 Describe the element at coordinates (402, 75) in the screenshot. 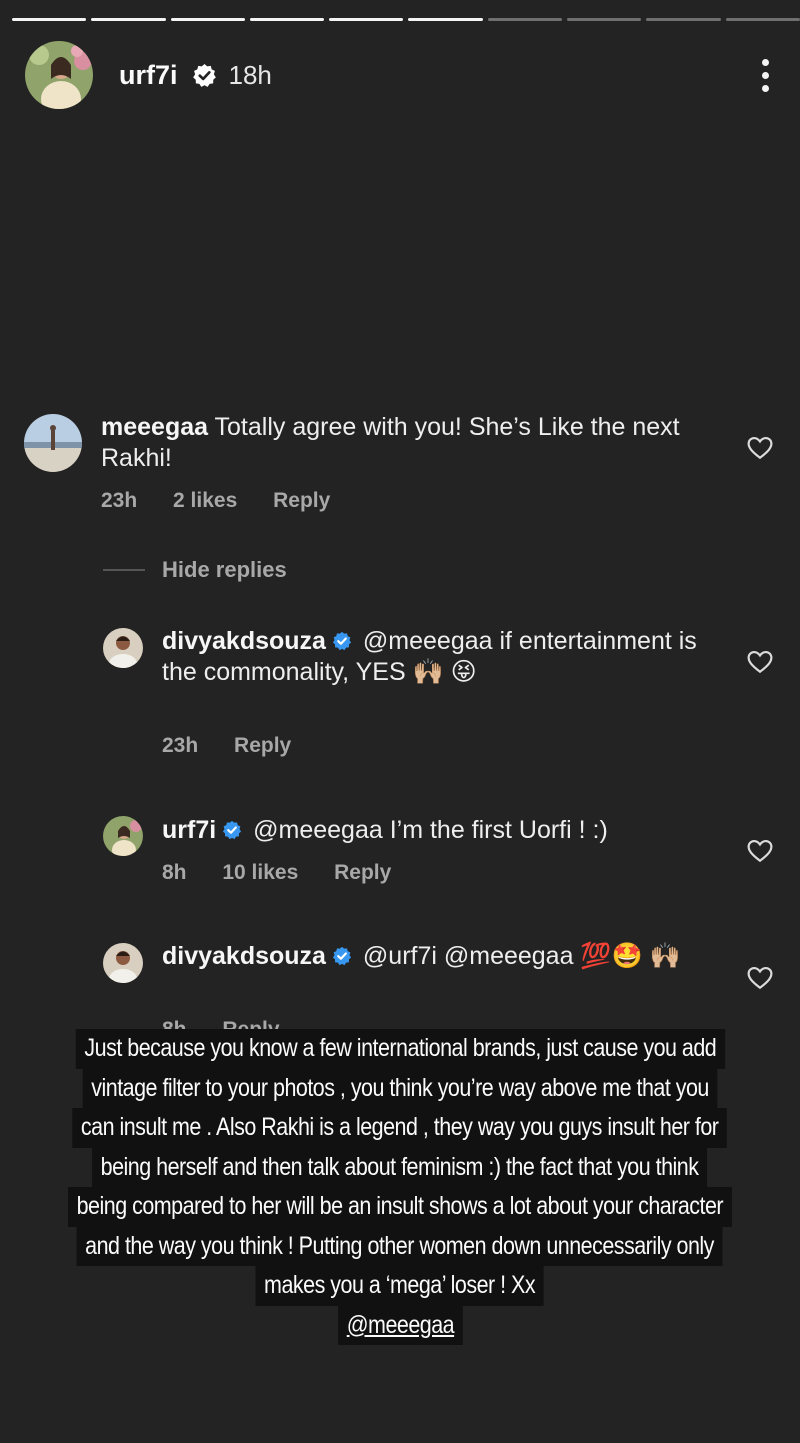

I see `story-header: urf7i 18h` at that location.